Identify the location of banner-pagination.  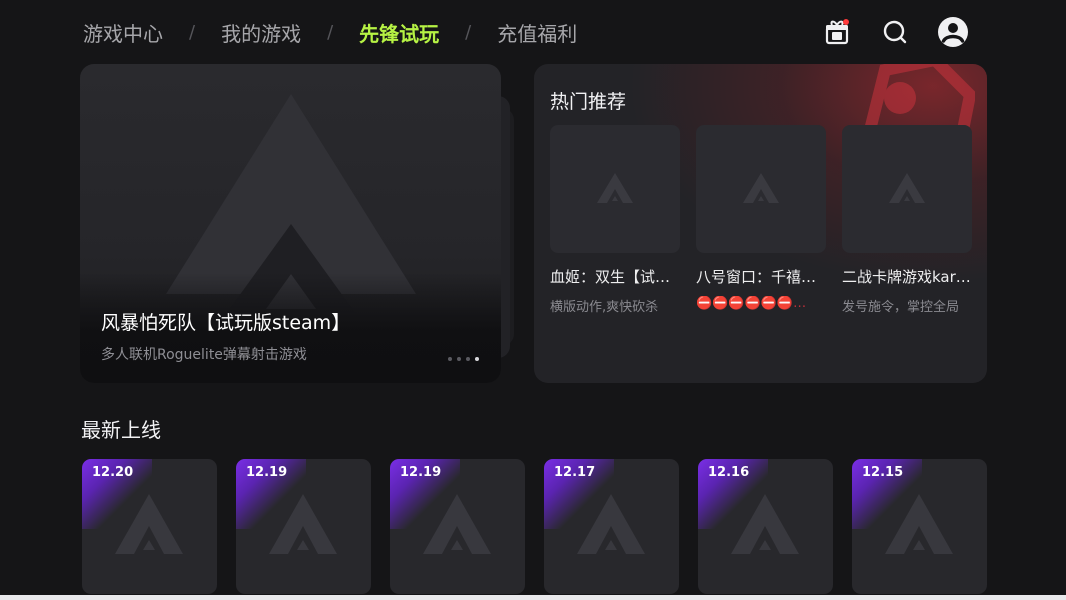
(463, 359).